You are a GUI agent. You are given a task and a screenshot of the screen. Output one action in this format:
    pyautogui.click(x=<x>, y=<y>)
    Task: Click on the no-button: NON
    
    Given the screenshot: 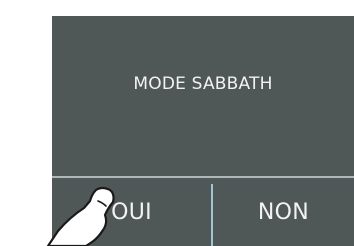 What is the action you would take?
    pyautogui.click(x=283, y=212)
    